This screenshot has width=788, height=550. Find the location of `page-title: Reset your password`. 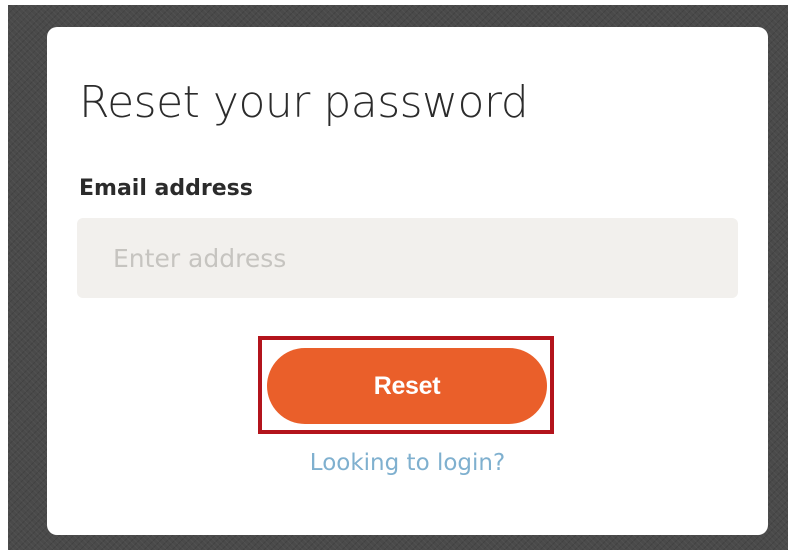

page-title: Reset your password is located at coordinates (304, 102).